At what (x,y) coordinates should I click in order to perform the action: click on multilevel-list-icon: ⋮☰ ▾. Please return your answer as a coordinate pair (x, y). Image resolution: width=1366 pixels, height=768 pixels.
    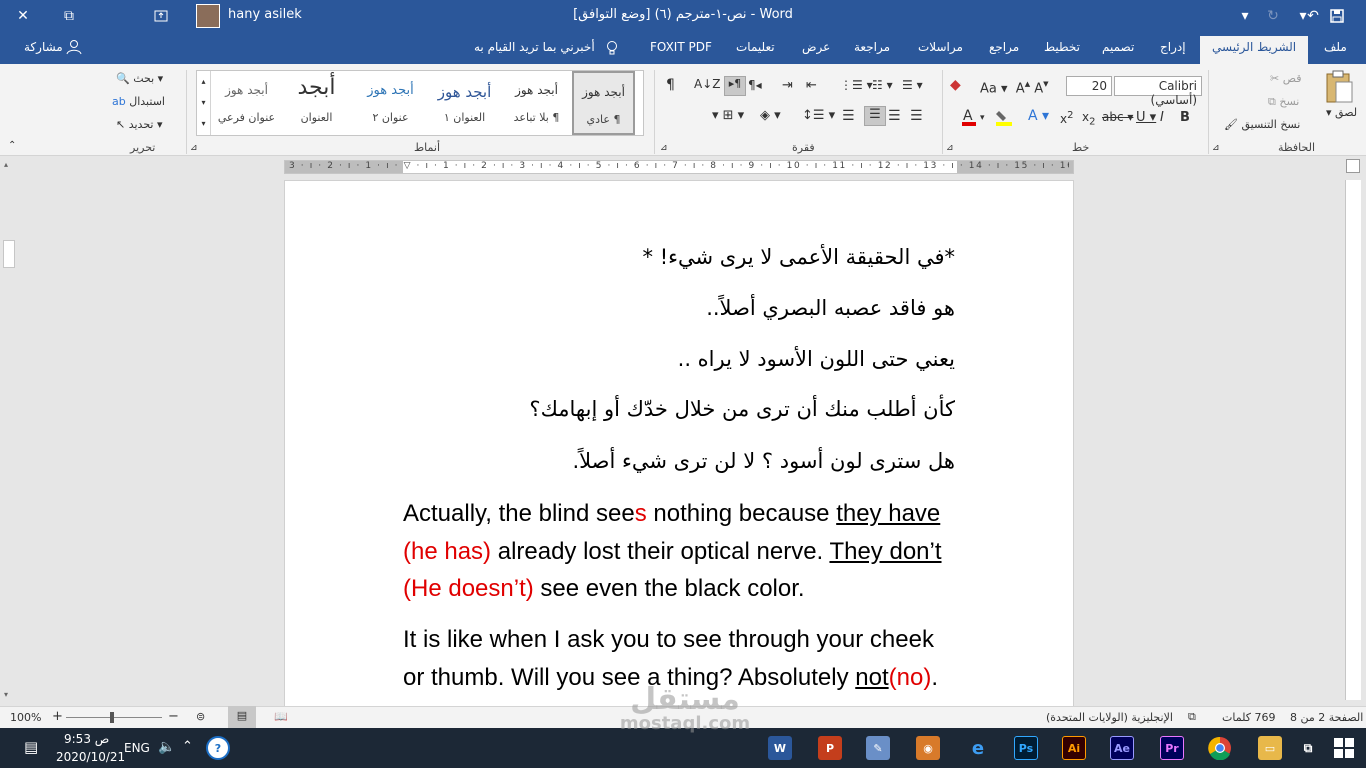
    Looking at the image, I should click on (856, 85).